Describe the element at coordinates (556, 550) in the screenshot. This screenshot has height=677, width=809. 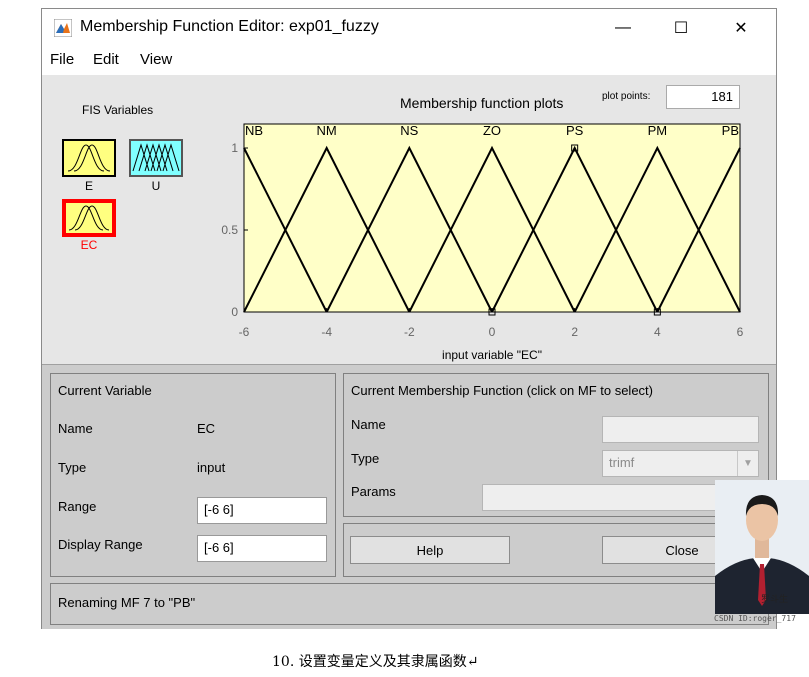
I see `buttons-panel: Help Close` at that location.